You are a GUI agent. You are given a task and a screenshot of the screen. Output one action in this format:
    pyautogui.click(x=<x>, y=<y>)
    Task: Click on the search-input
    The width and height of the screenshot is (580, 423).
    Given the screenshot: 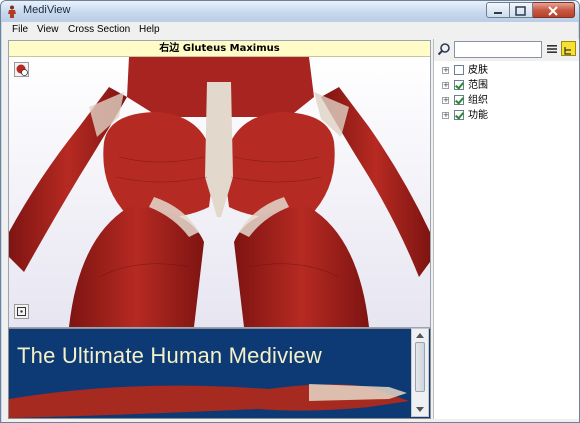 What is the action you would take?
    pyautogui.click(x=498, y=49)
    